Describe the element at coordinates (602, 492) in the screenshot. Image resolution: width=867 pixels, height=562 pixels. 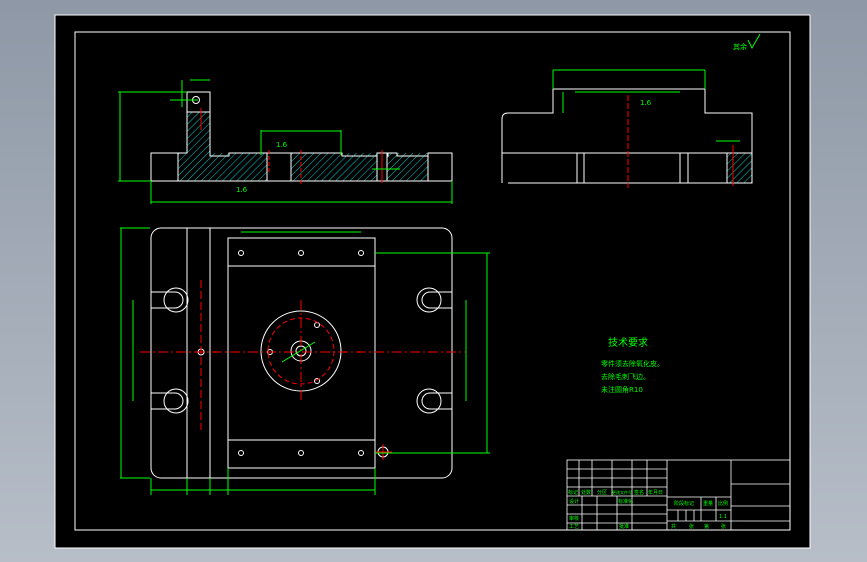
I see `svg-text: 分区` at that location.